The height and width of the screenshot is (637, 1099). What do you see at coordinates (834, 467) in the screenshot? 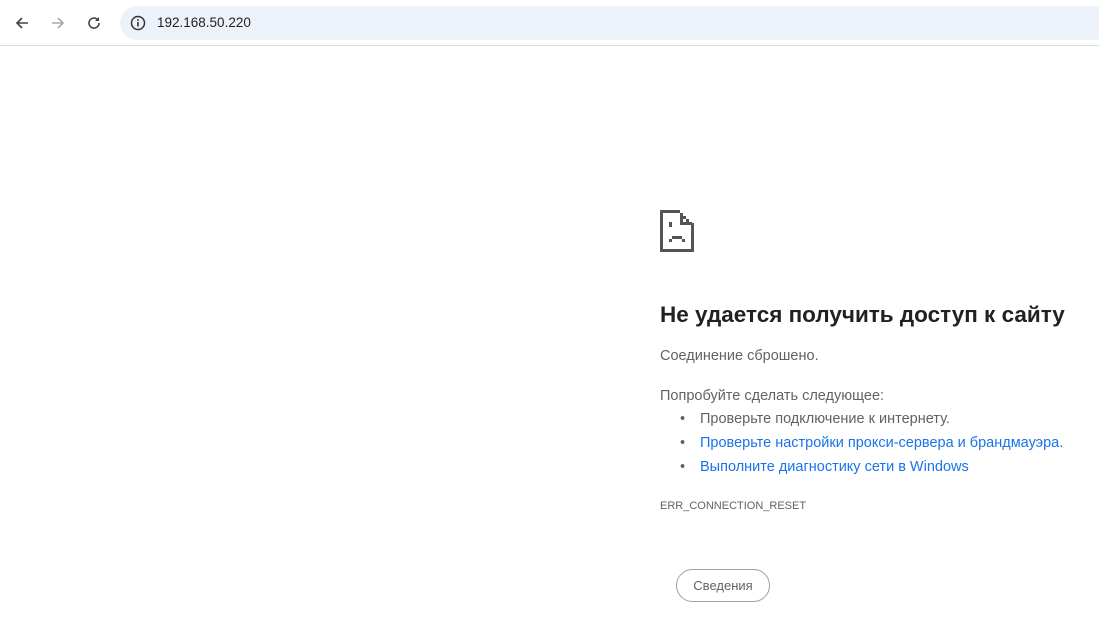
I see `suggestion-link-text: Выполните диагностику сети в Windows` at bounding box center [834, 467].